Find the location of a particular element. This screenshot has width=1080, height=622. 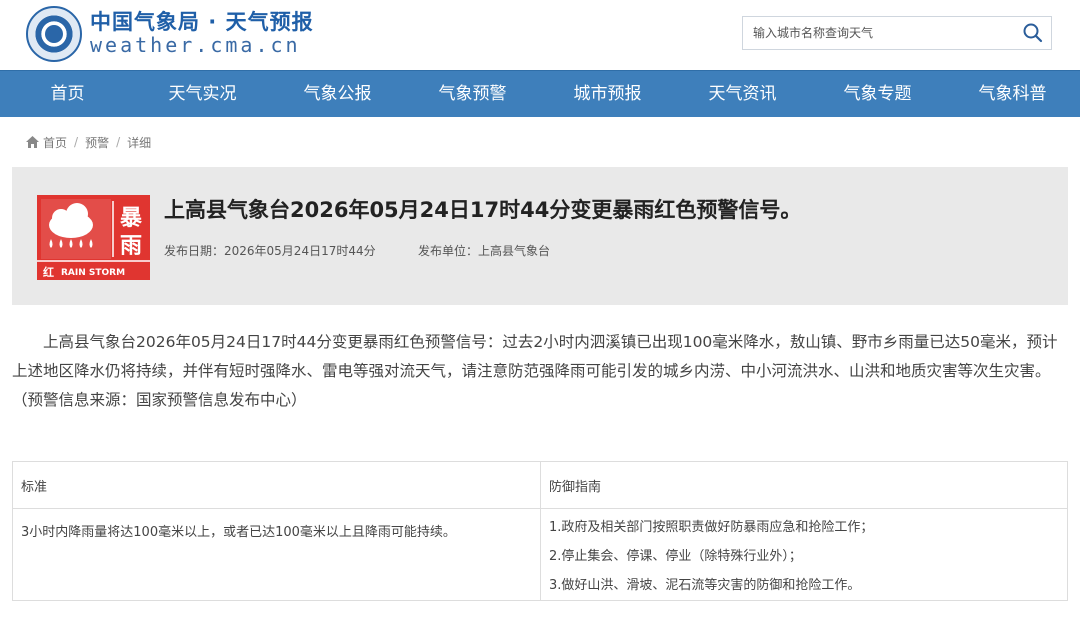

table-header-row: 标准 防御指南 is located at coordinates (540, 485).